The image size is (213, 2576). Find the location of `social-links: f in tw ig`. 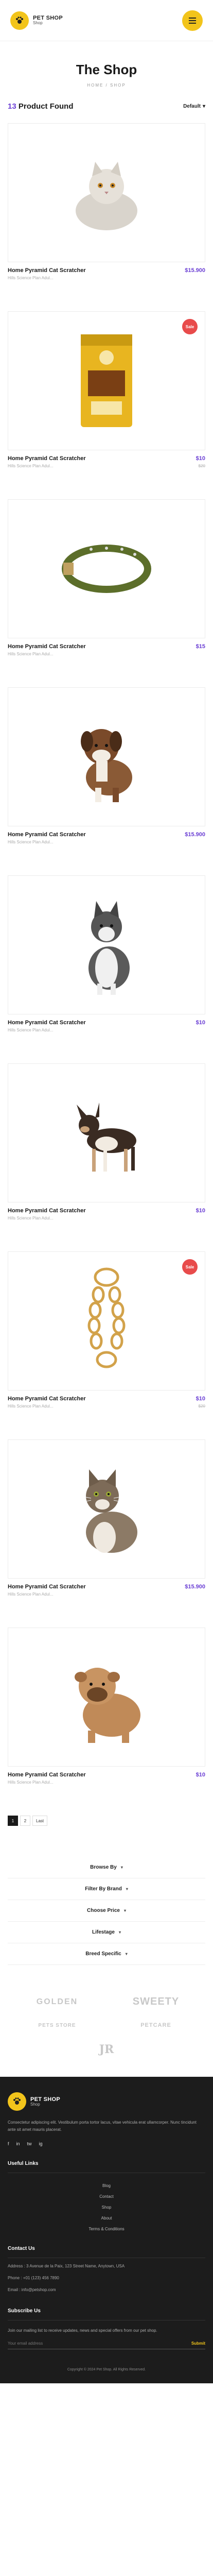

social-links: f in tw ig is located at coordinates (106, 2143).